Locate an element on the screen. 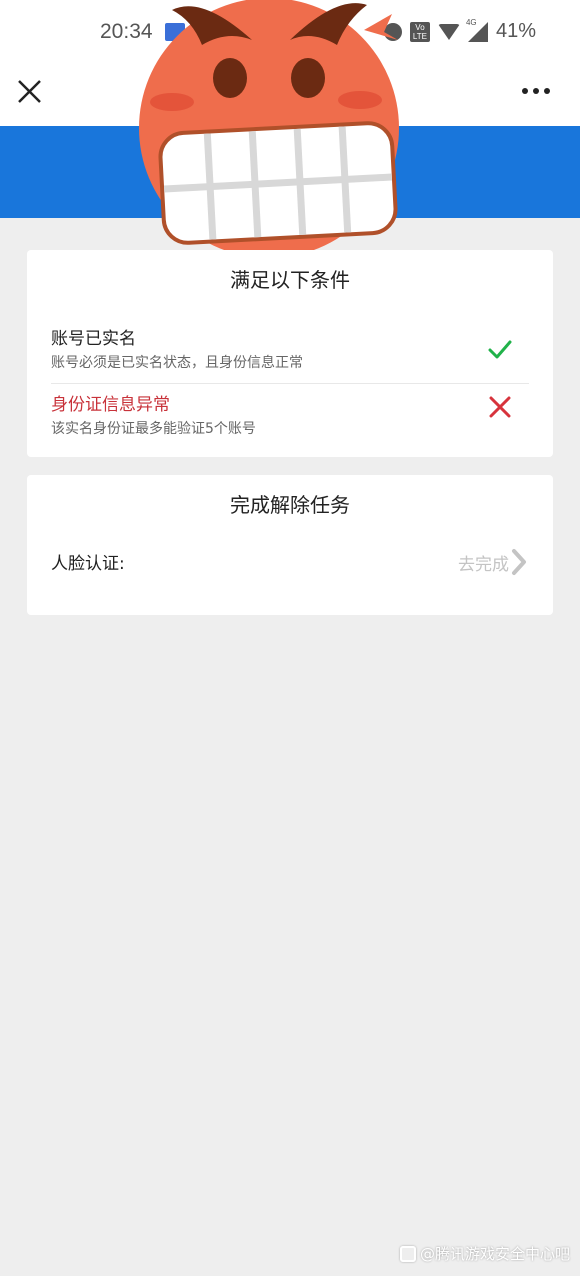 Image resolution: width=580 pixels, height=1276 pixels. condition-title: 账号已实名 is located at coordinates (93, 339).